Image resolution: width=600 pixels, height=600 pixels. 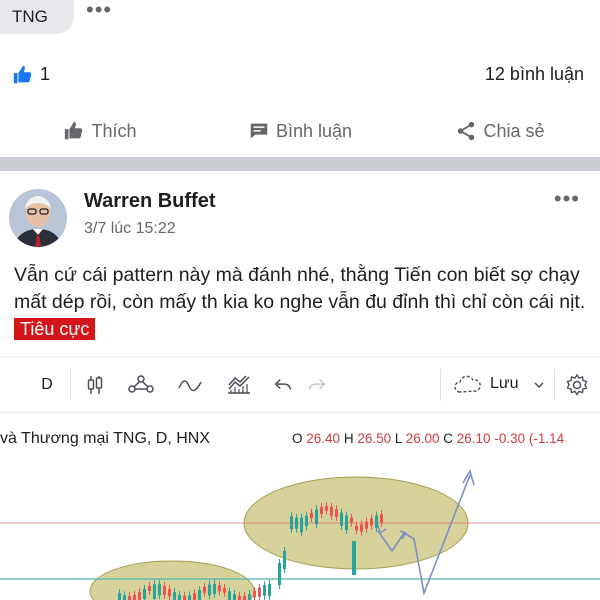 I want to click on post-actions: Thích Bình luận Chia sẻ, so click(x=300, y=131).